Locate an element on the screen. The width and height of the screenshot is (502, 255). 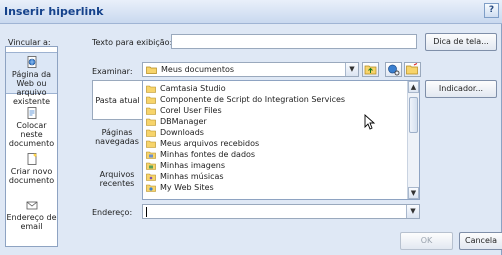
folder-up-icon is located at coordinates (370, 70).